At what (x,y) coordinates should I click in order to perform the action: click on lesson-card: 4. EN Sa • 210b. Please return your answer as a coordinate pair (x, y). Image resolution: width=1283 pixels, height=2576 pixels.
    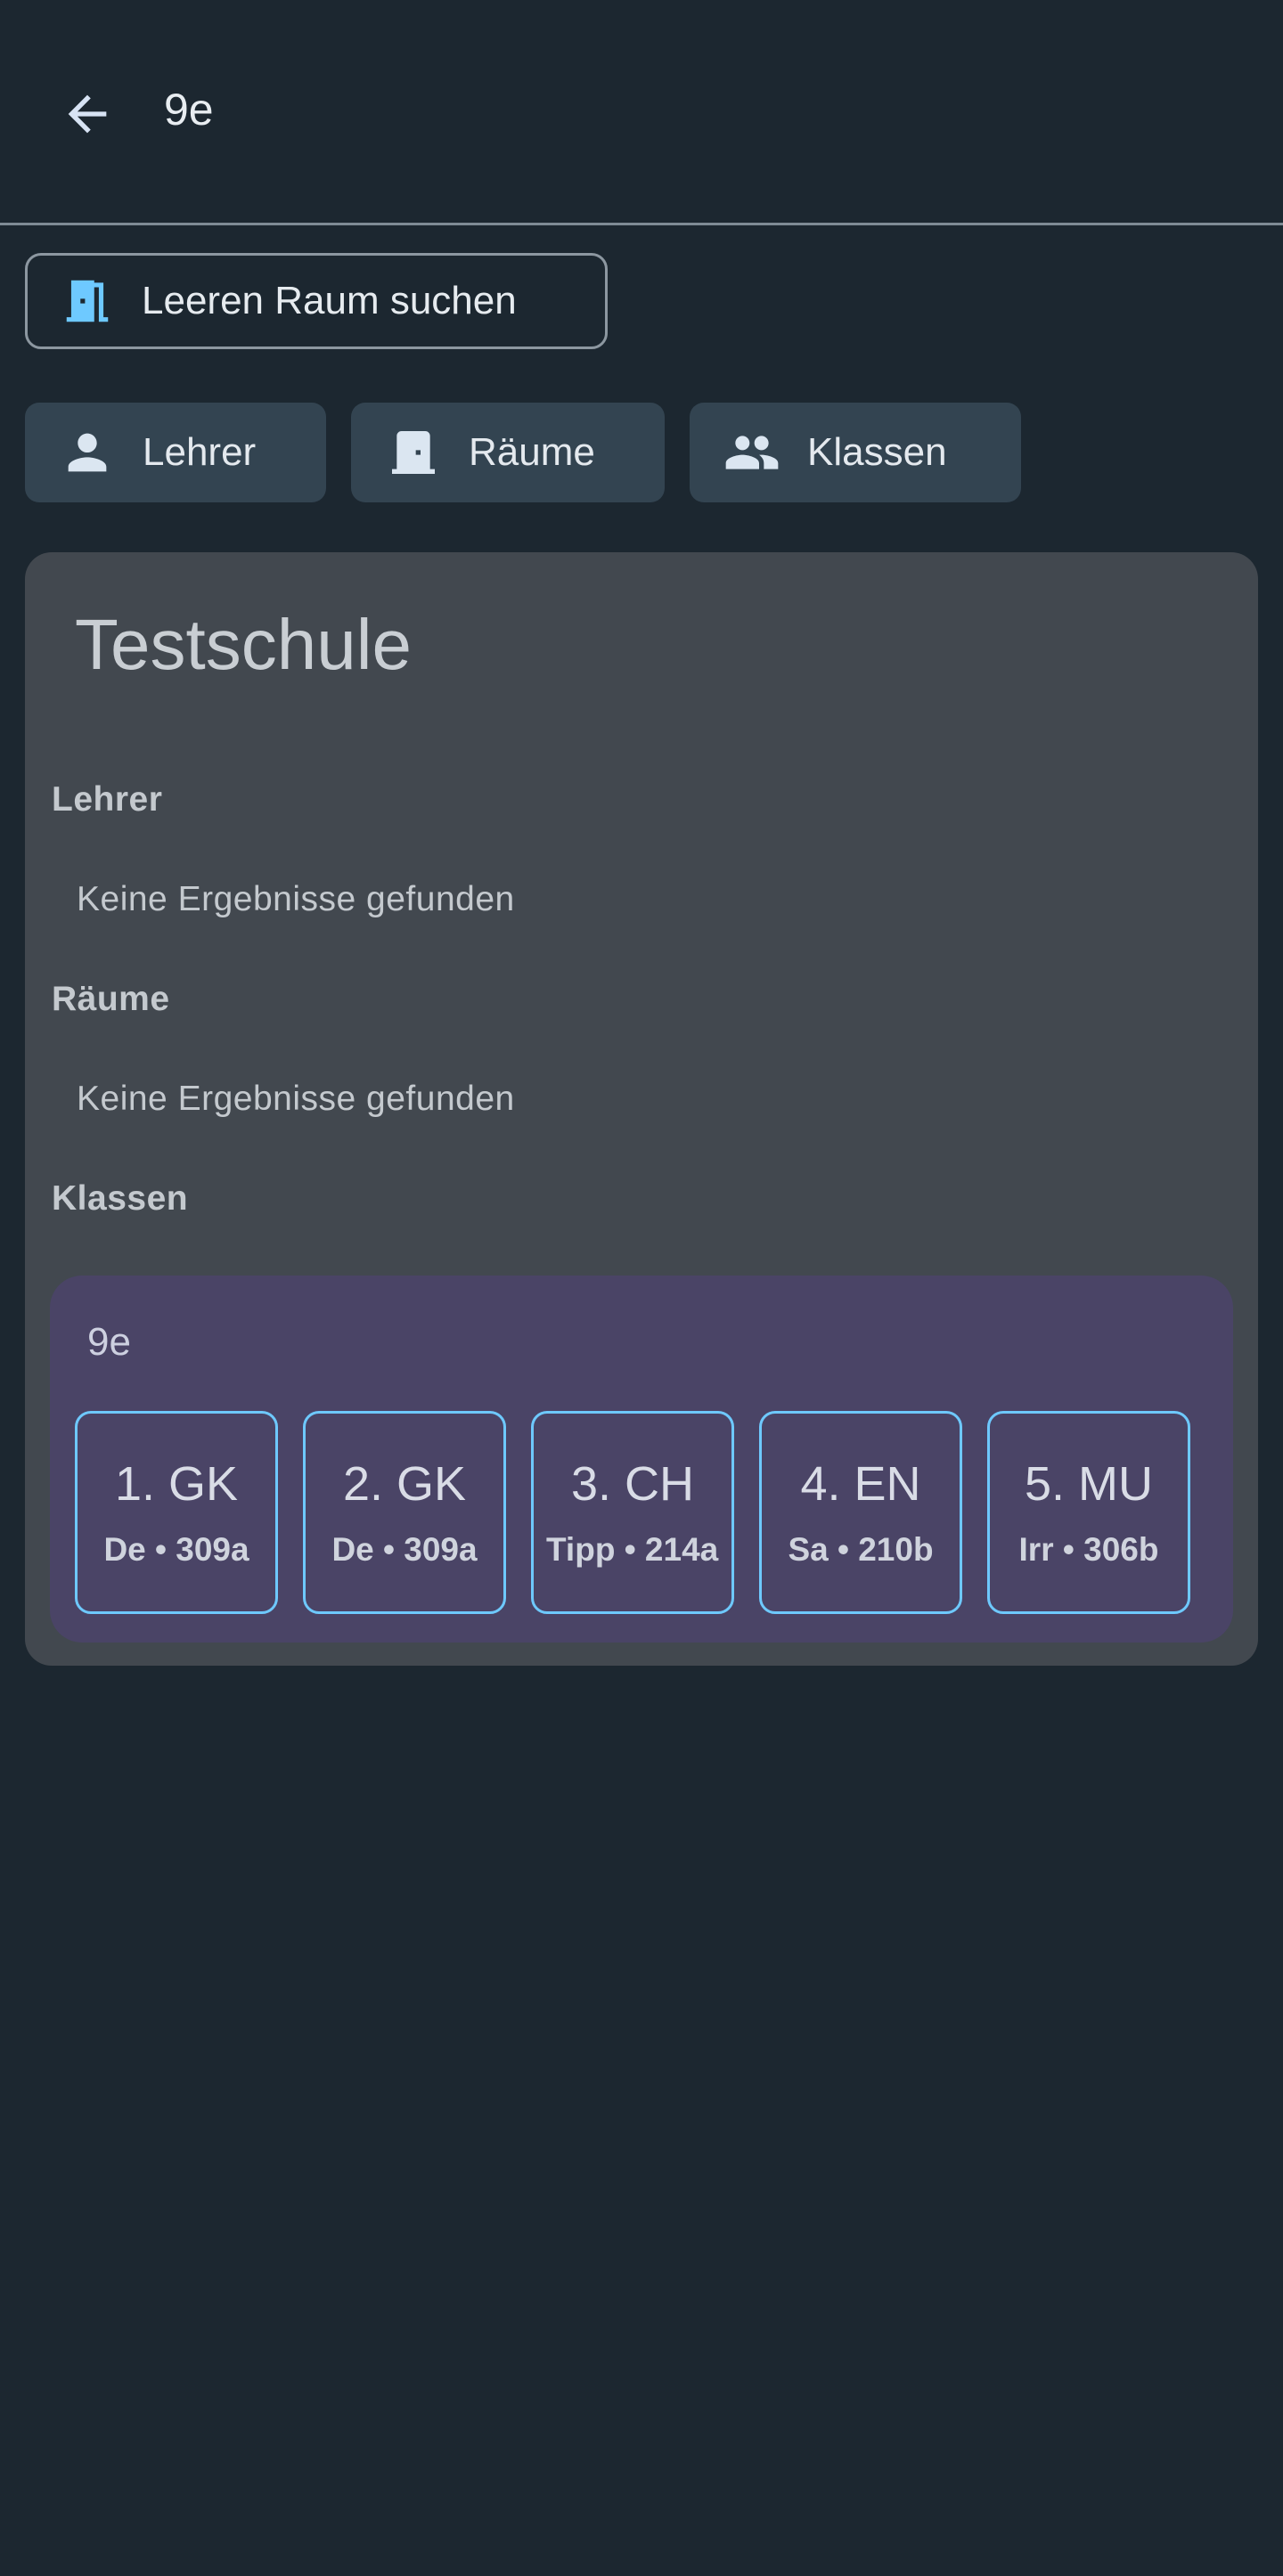
    Looking at the image, I should click on (860, 1513).